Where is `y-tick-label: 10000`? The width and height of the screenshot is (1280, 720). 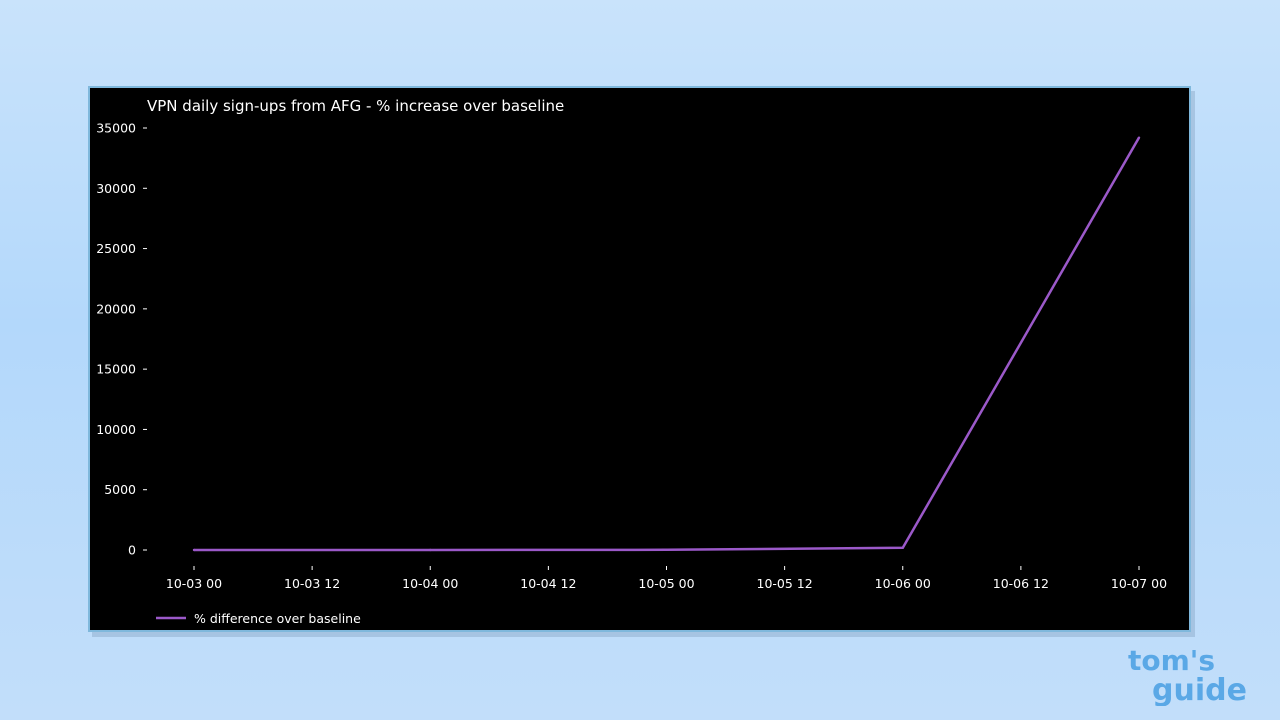
y-tick-label: 10000 is located at coordinates (116, 429).